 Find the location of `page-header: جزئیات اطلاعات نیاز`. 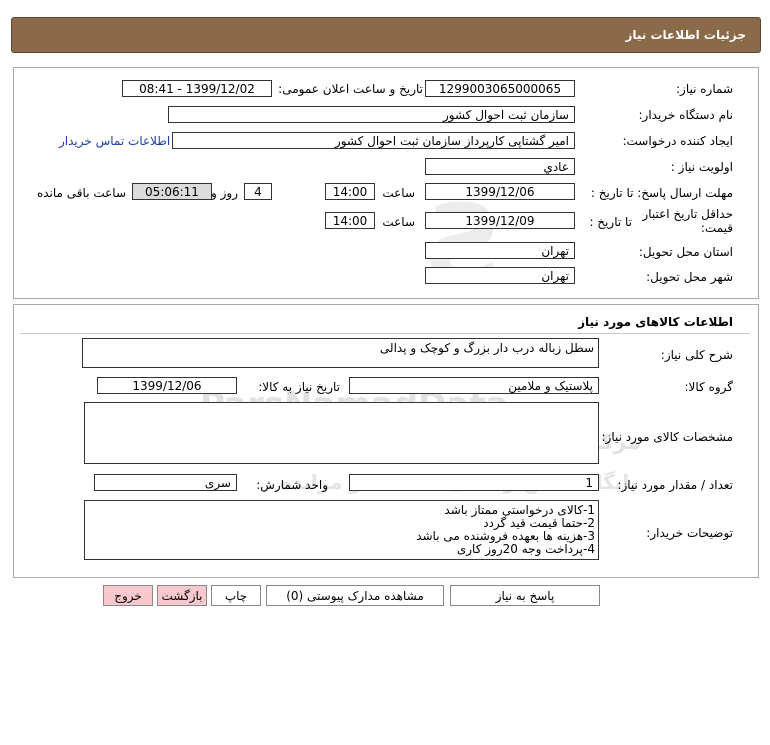

page-header: جزئیات اطلاعات نیاز is located at coordinates (386, 35).